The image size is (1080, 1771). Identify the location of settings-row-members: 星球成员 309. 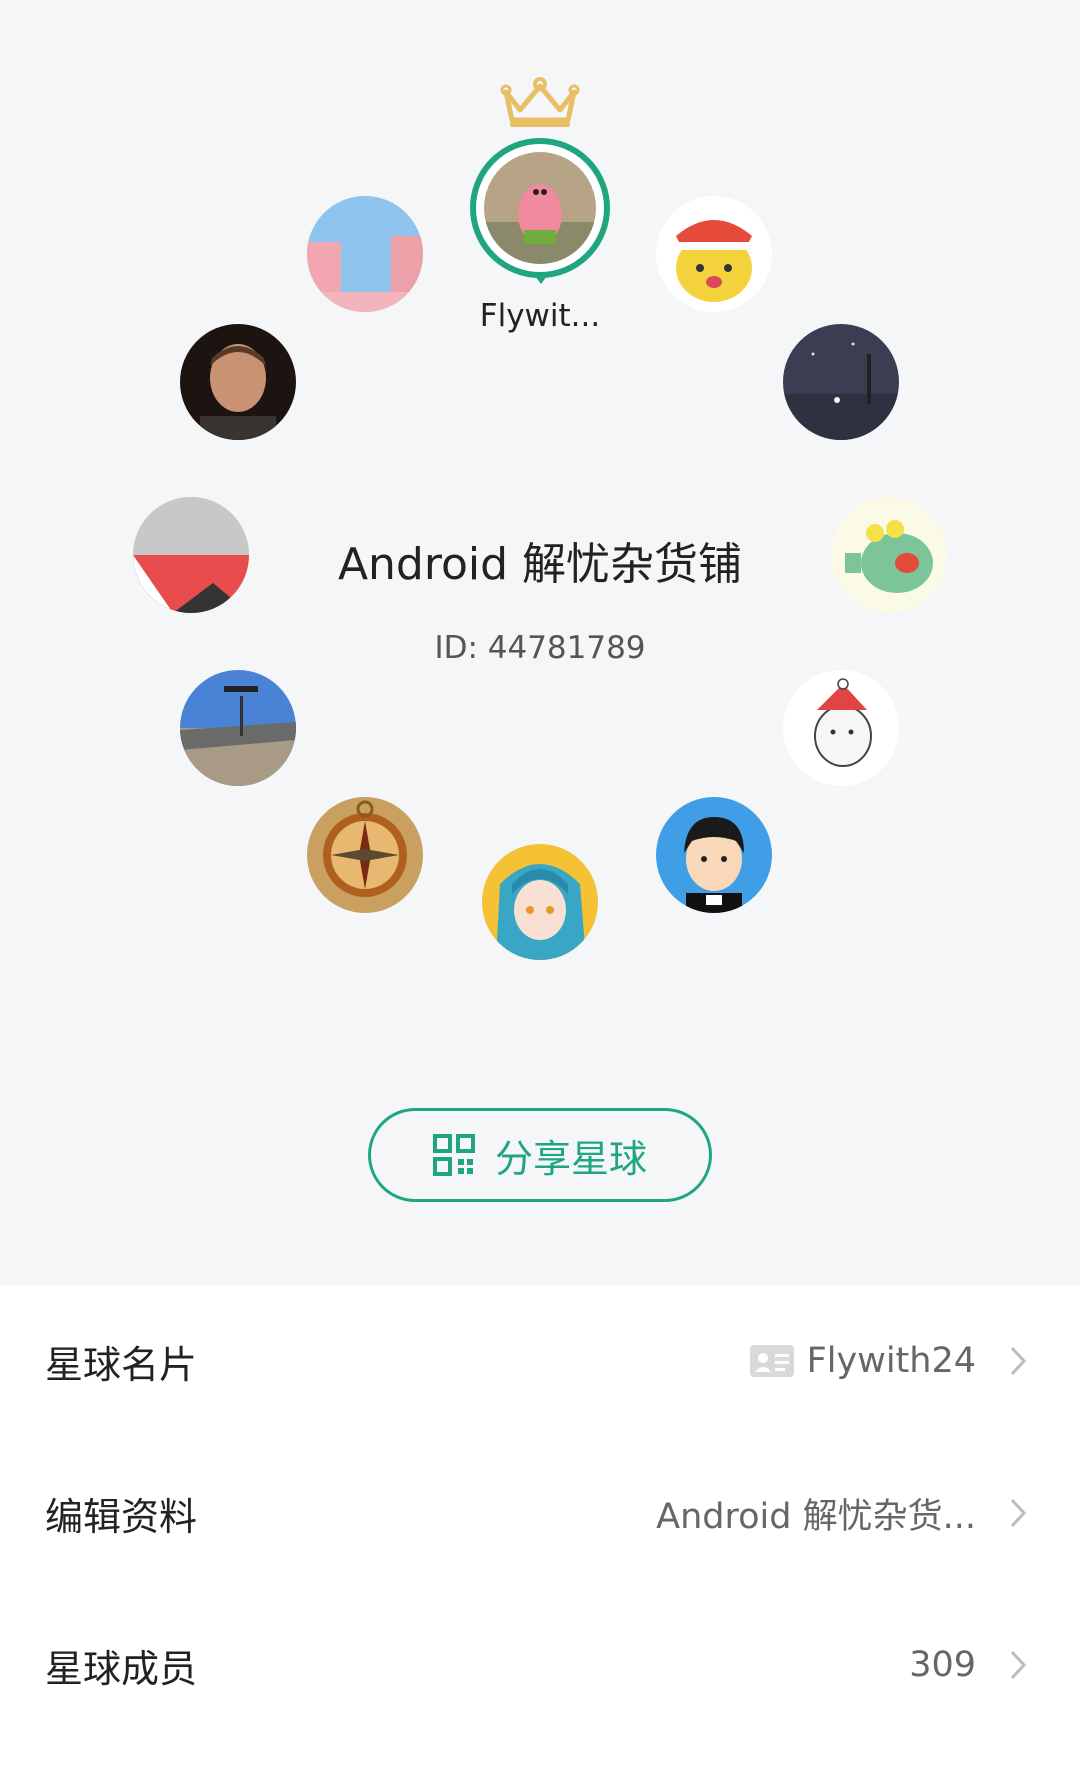
(540, 1665).